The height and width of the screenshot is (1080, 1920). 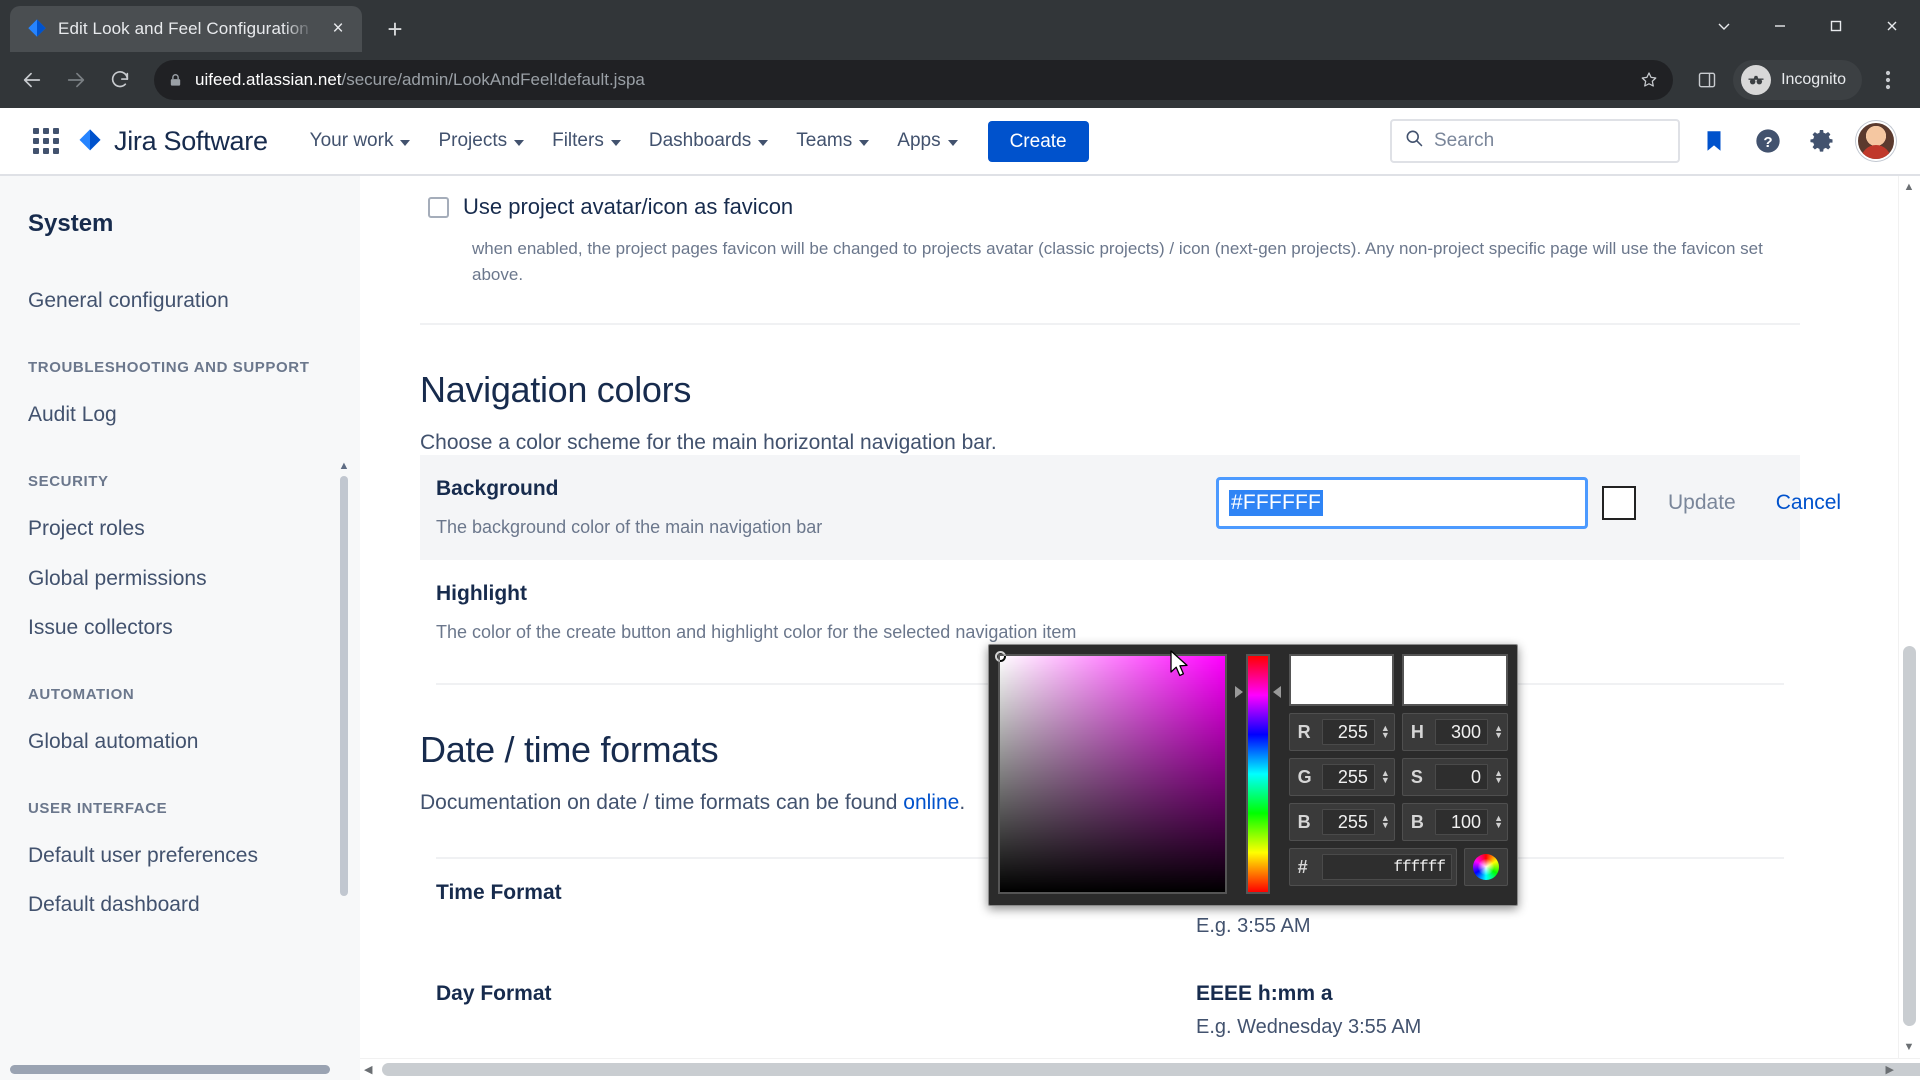 I want to click on reload-button, so click(x=120, y=80).